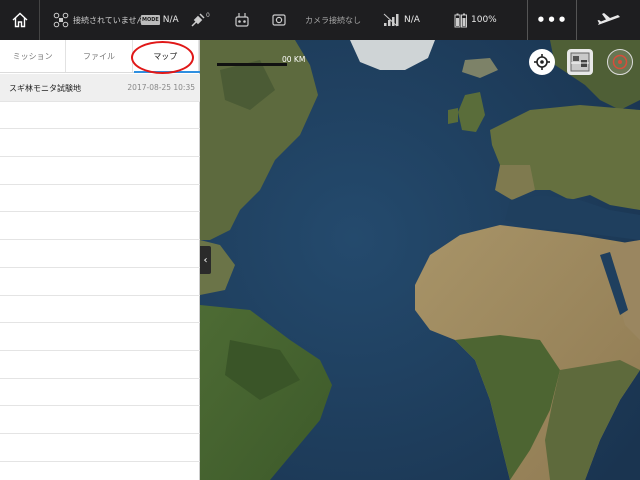  I want to click on tab-files: ファイル, so click(99, 56).